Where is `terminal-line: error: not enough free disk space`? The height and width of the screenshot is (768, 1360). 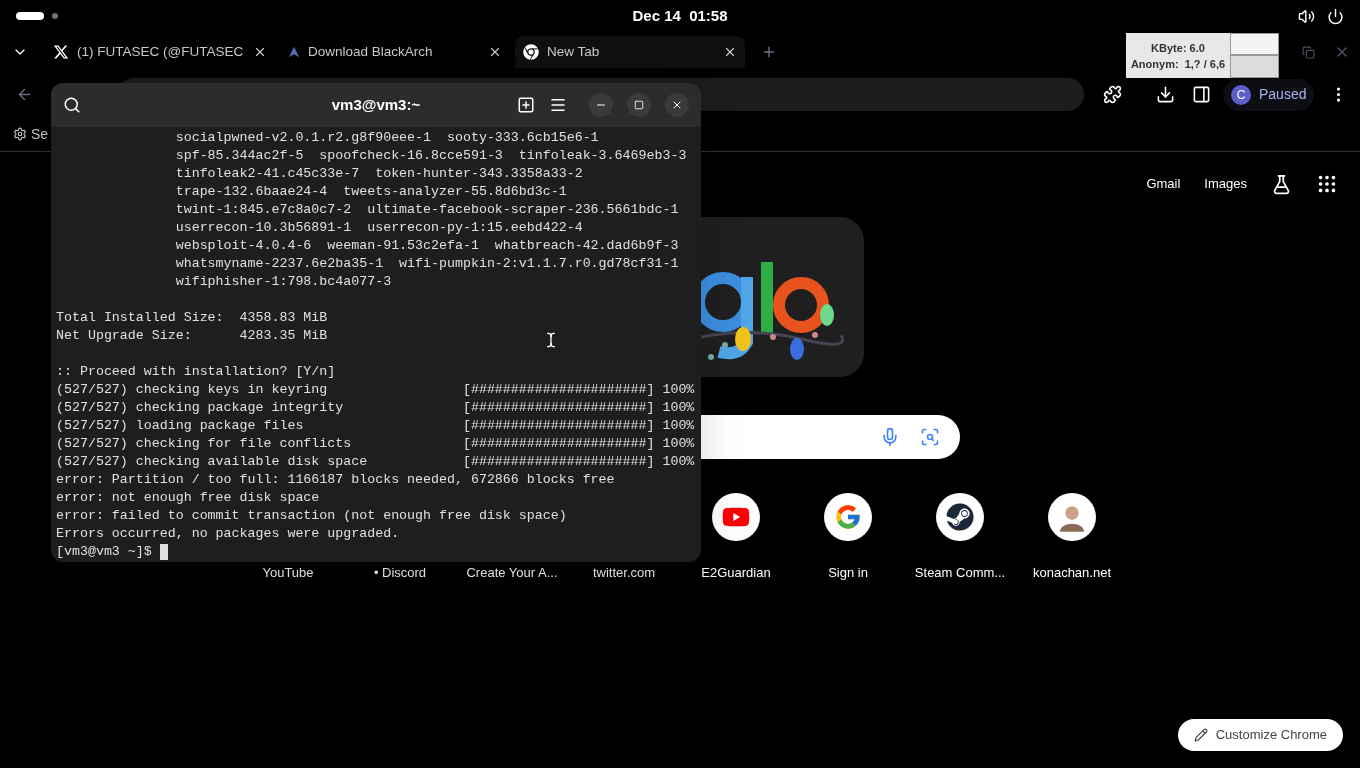 terminal-line: error: not enough free disk space is located at coordinates (188, 497).